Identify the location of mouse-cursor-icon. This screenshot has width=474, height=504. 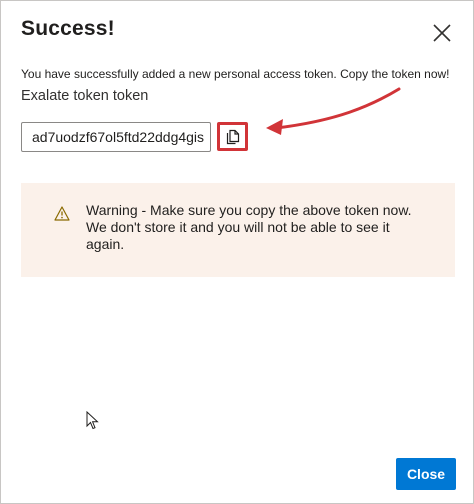
(92, 420).